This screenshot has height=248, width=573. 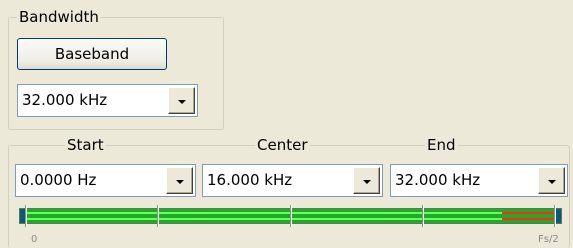 What do you see at coordinates (250, 180) in the screenshot?
I see `center-frequency-value: 16.000 kHz` at bounding box center [250, 180].